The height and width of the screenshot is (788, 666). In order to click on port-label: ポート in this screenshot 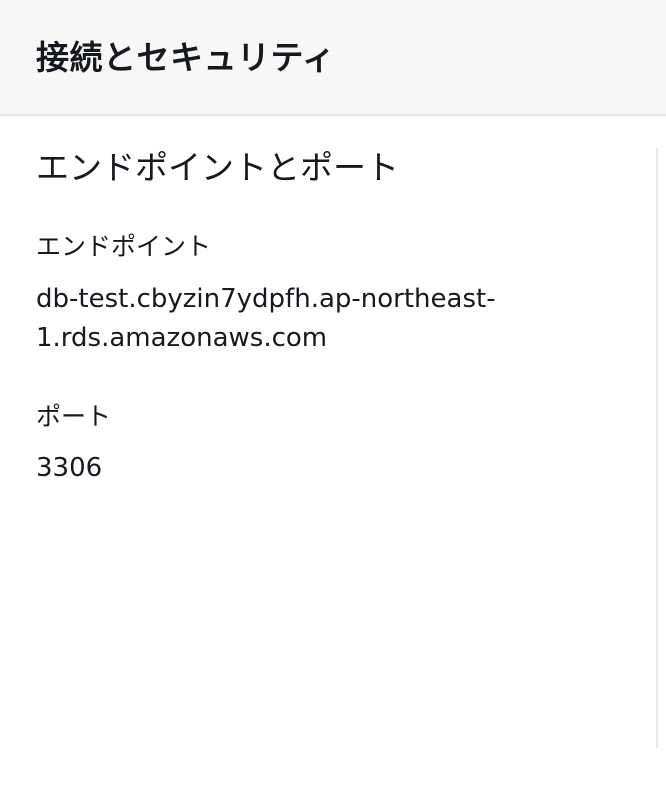, I will do `click(74, 416)`.